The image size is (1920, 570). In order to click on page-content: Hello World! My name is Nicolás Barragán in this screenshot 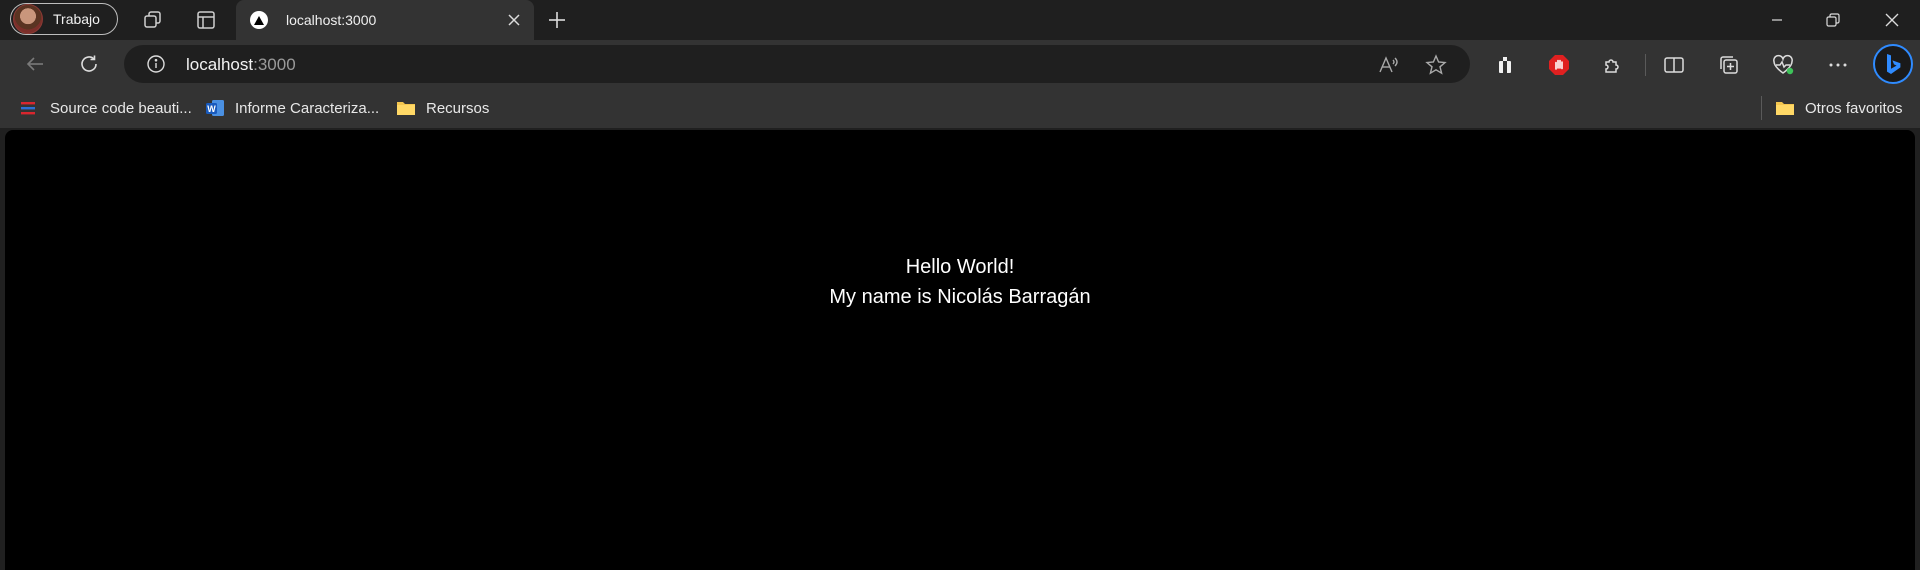, I will do `click(960, 282)`.